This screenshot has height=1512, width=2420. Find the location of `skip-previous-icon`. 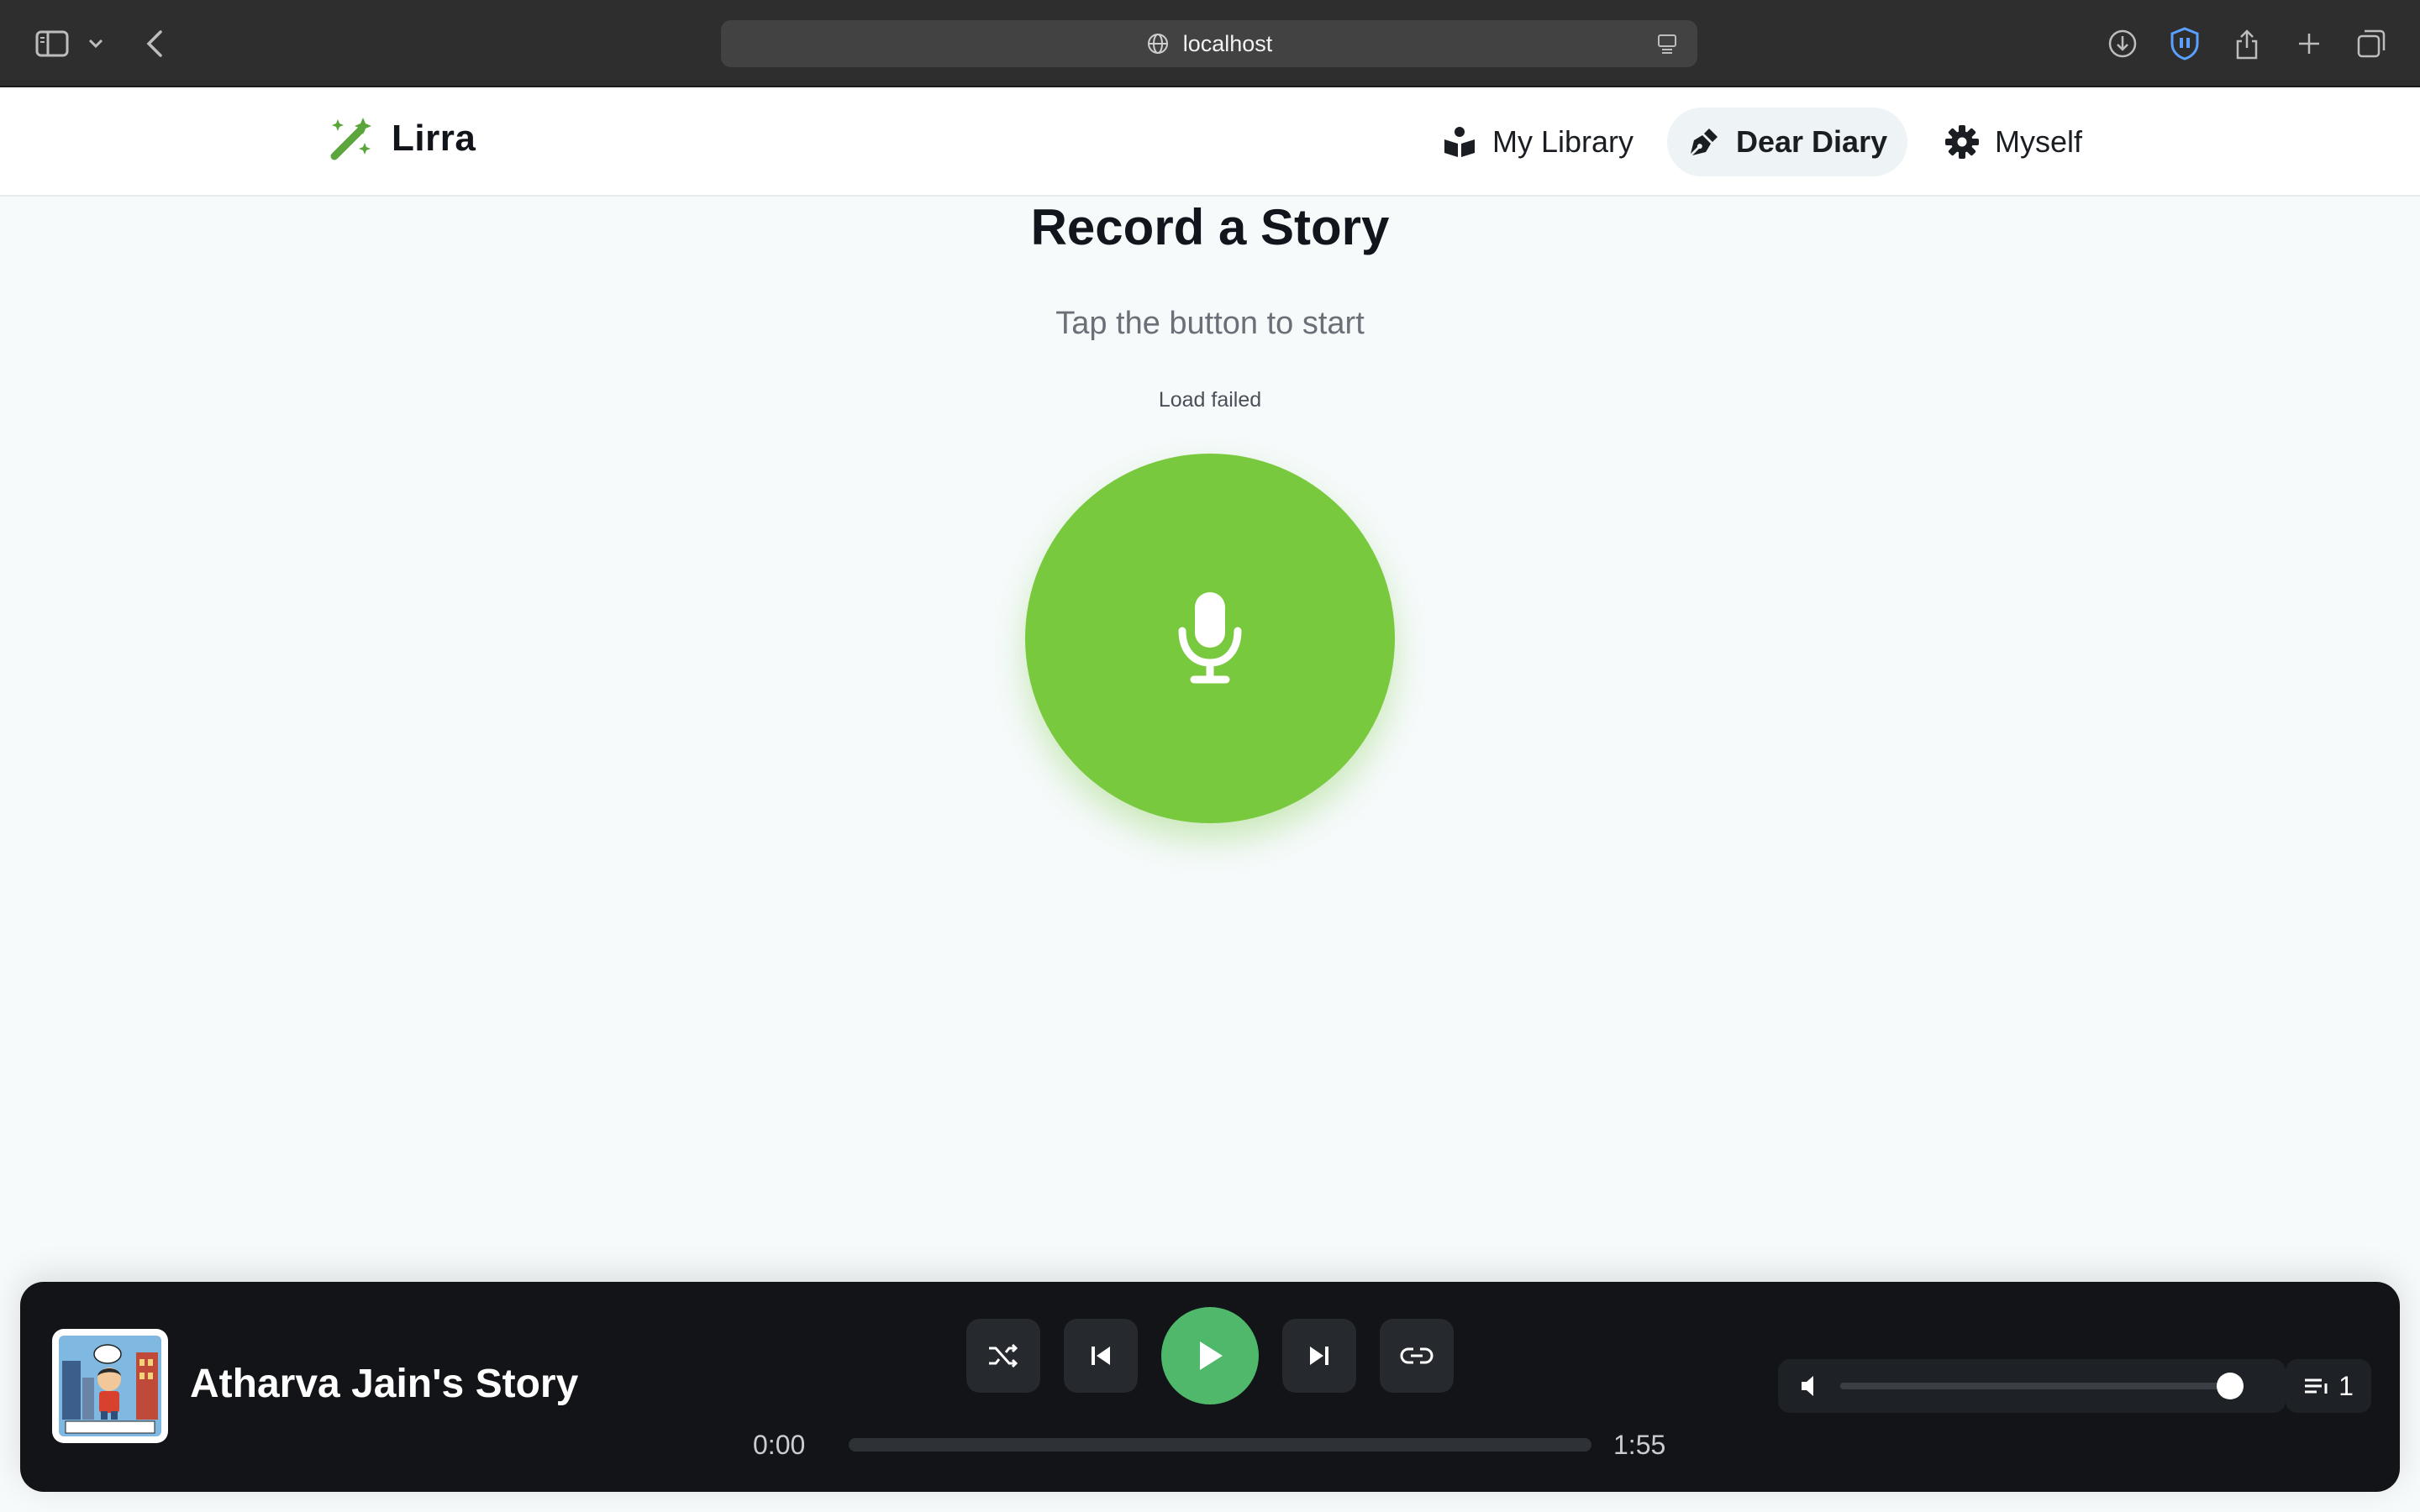

skip-previous-icon is located at coordinates (1101, 1356).